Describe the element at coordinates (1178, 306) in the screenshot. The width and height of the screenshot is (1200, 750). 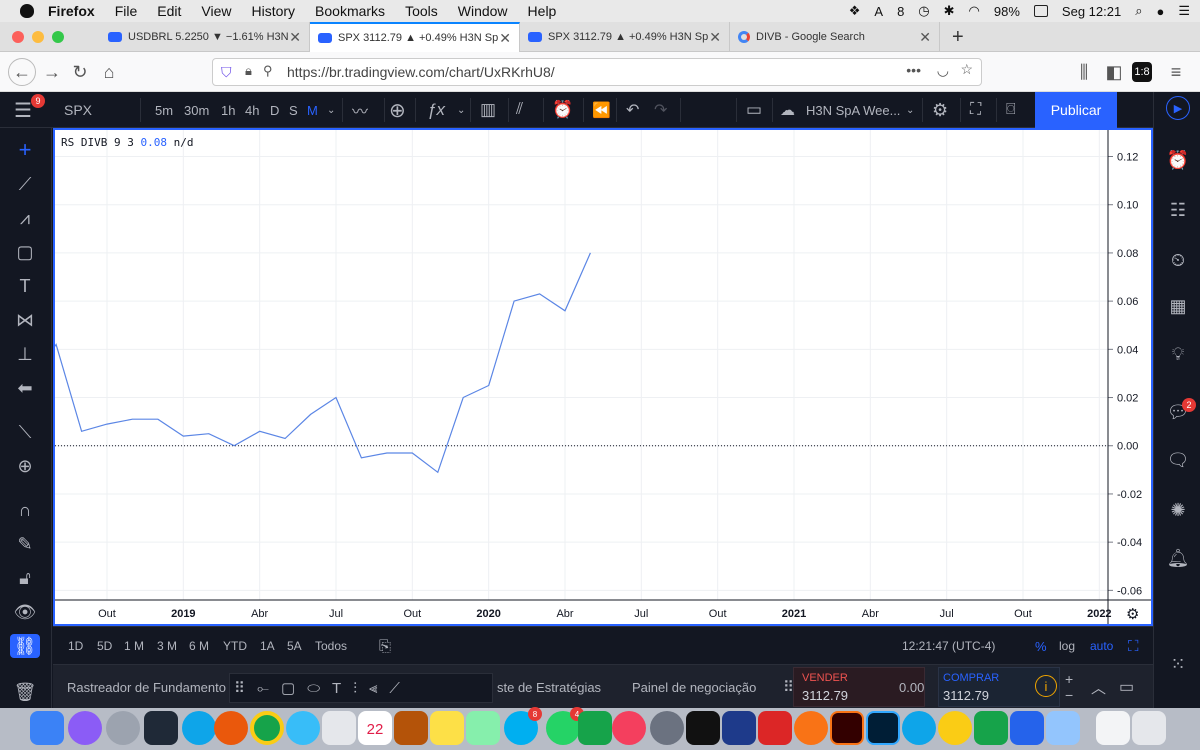
I see `calendar-icon: ▦` at that location.